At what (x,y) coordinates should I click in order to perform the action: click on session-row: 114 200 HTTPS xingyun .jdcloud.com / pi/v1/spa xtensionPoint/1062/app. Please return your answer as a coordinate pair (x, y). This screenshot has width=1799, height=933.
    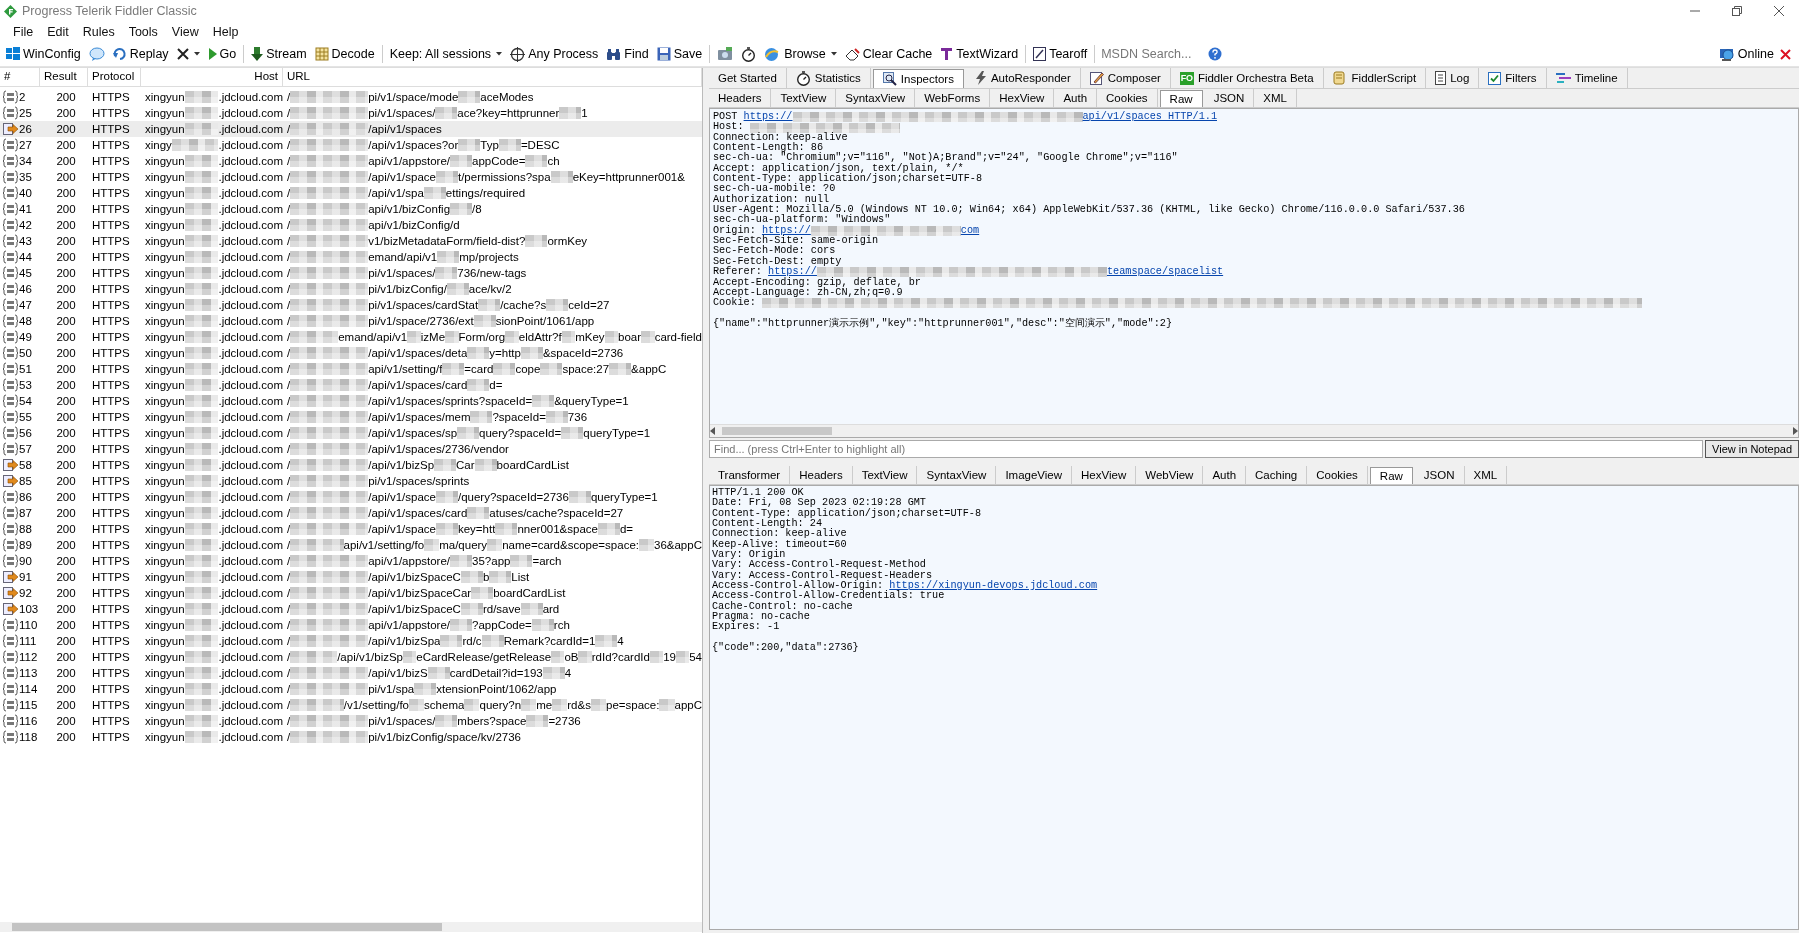
    Looking at the image, I should click on (351, 689).